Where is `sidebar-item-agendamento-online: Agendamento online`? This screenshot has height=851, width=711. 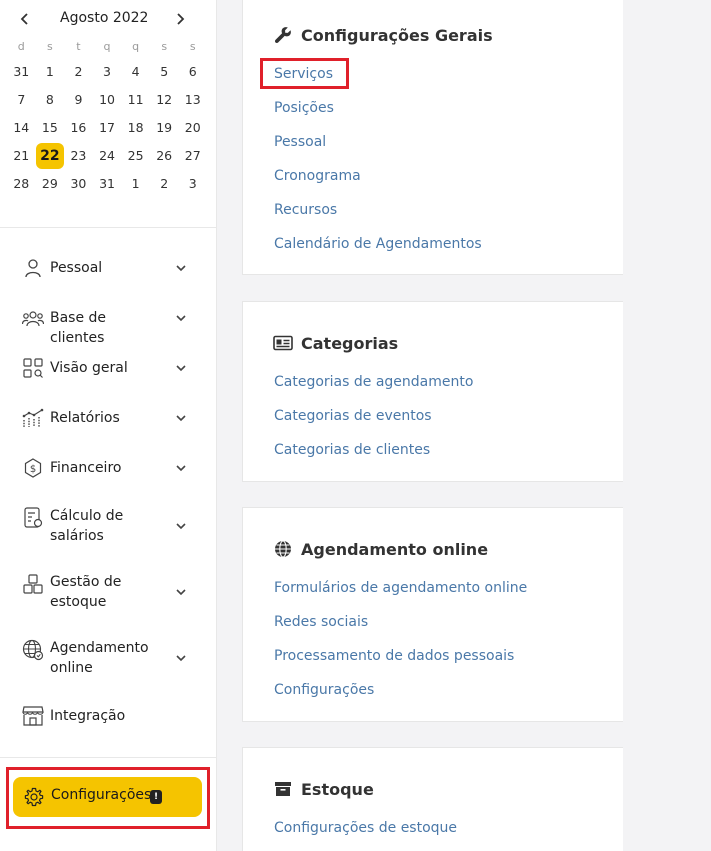
sidebar-item-agendamento-online: Agendamento online is located at coordinates (108, 658).